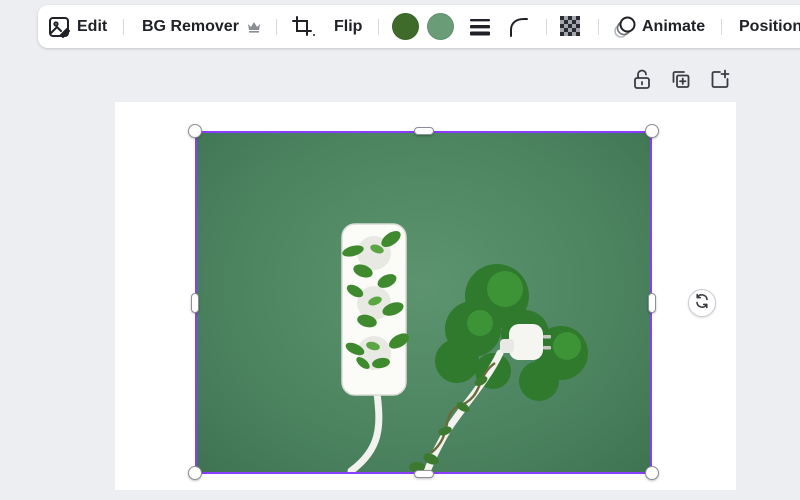  I want to click on border-weight-icon, so click(480, 27).